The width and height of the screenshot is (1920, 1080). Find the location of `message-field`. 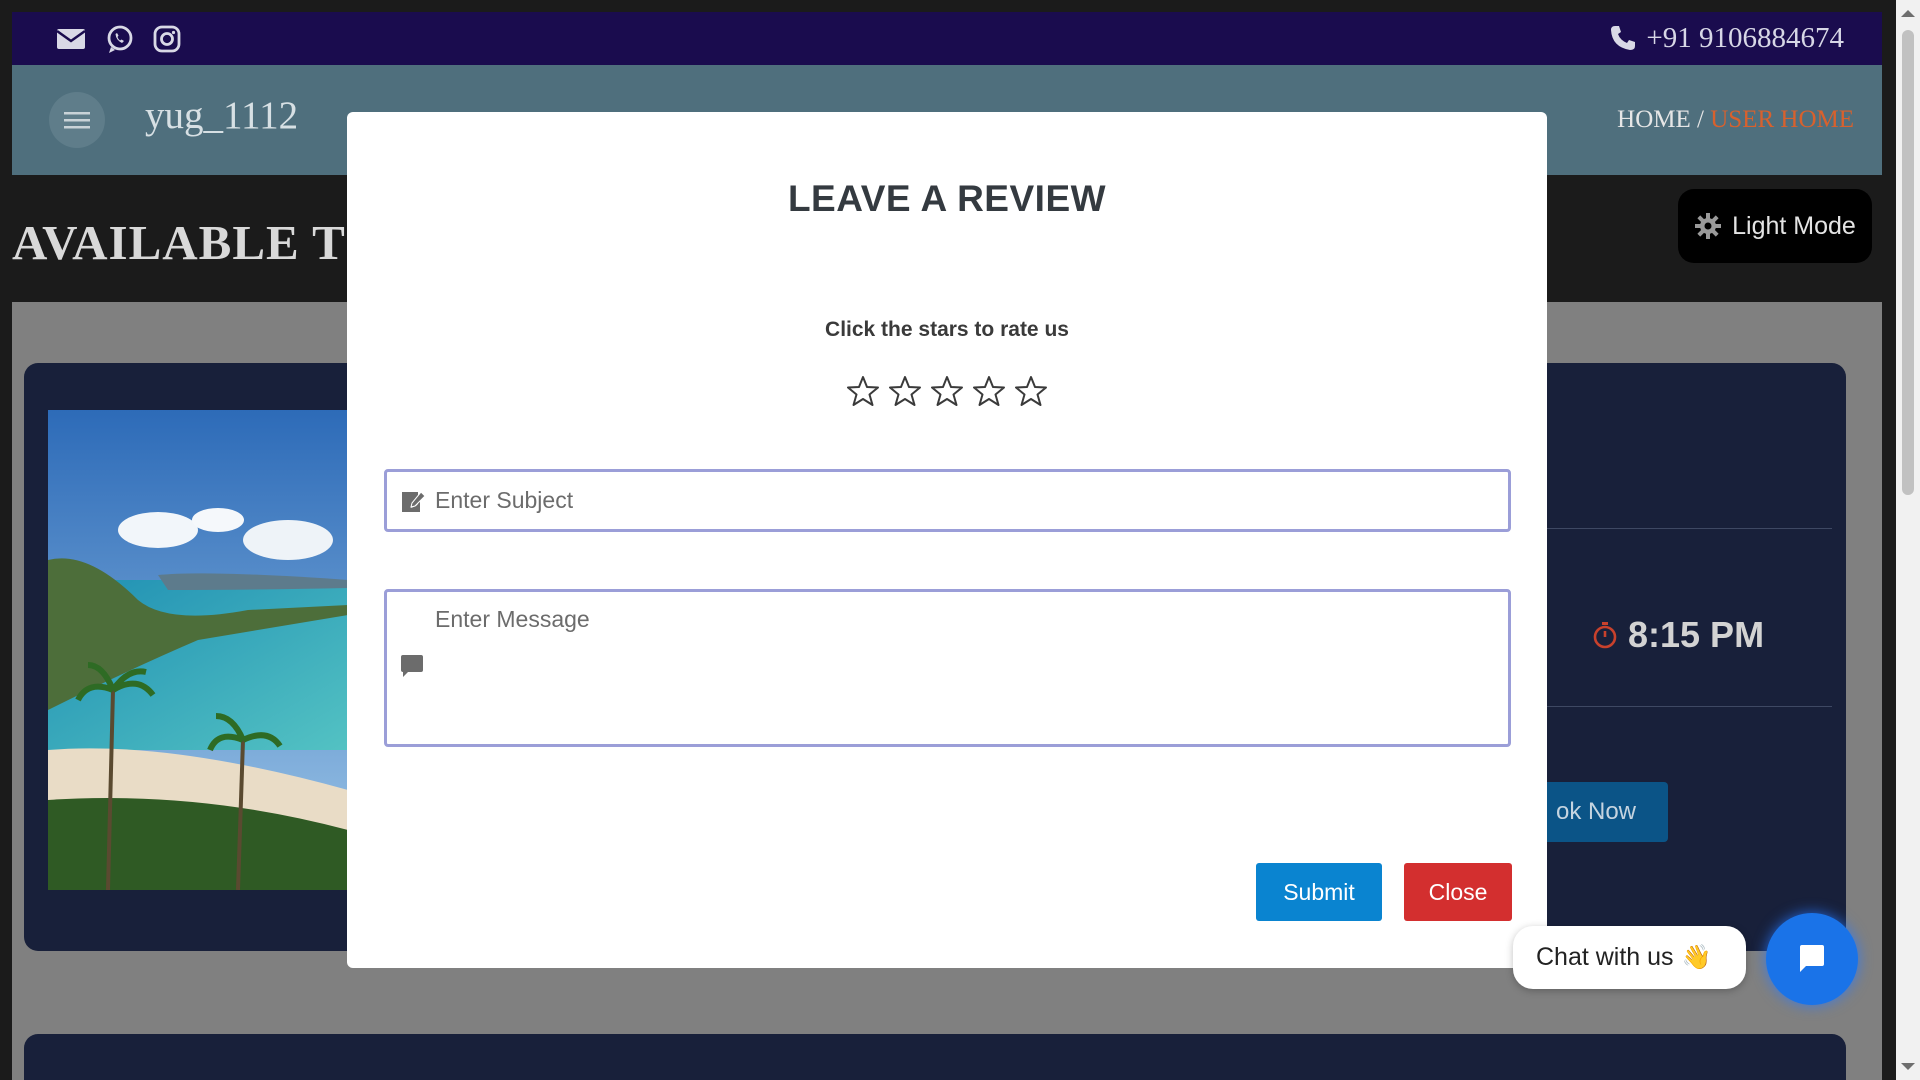

message-field is located at coordinates (947, 668).